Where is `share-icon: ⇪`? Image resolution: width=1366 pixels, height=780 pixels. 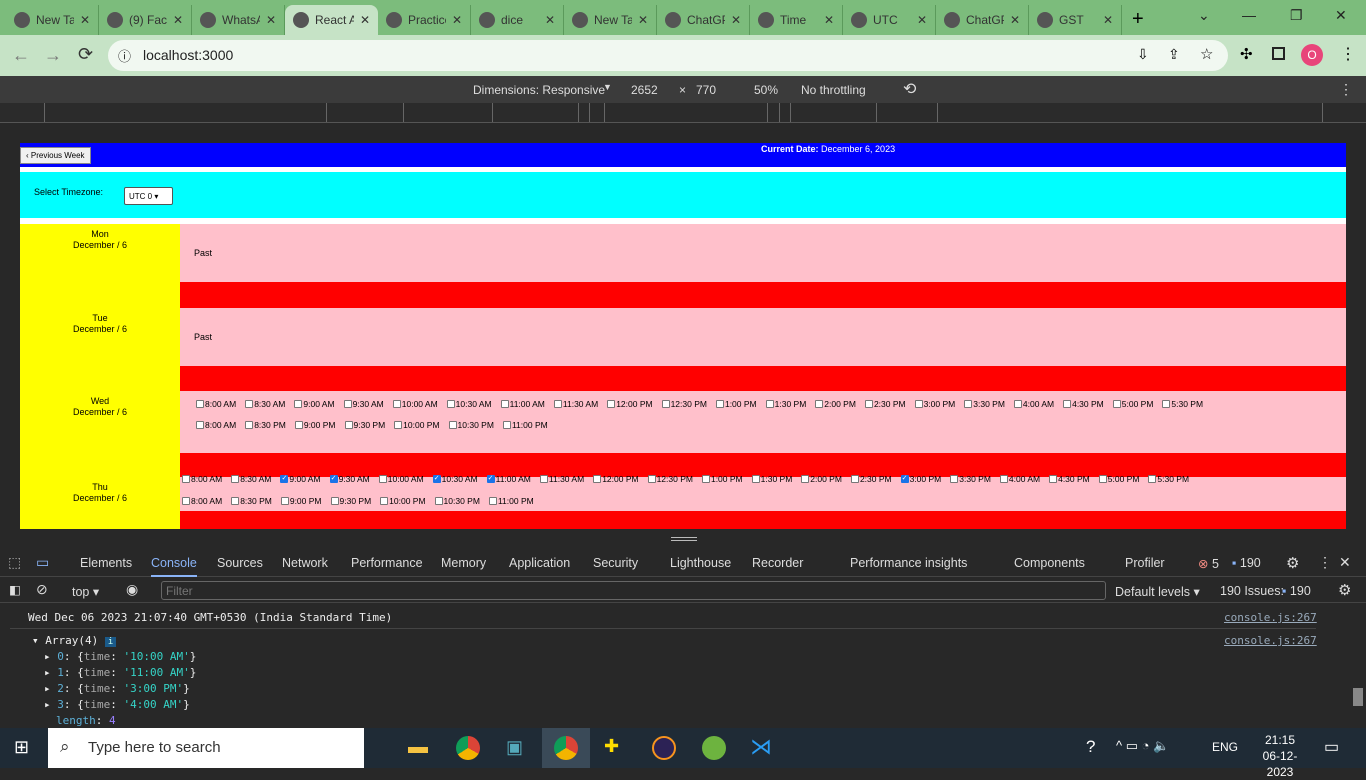
share-icon: ⇪ is located at coordinates (1174, 54).